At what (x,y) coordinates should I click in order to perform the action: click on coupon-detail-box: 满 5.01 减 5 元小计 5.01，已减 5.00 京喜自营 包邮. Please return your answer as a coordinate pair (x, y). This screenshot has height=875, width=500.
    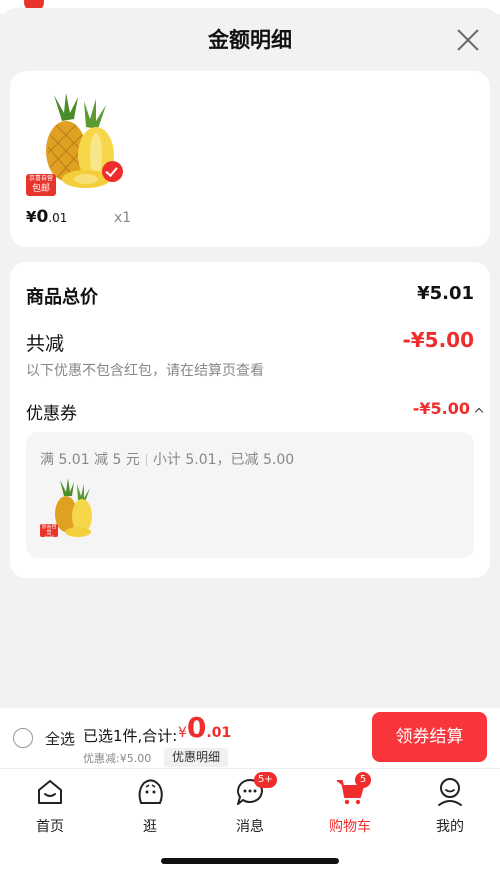
    Looking at the image, I should click on (250, 495).